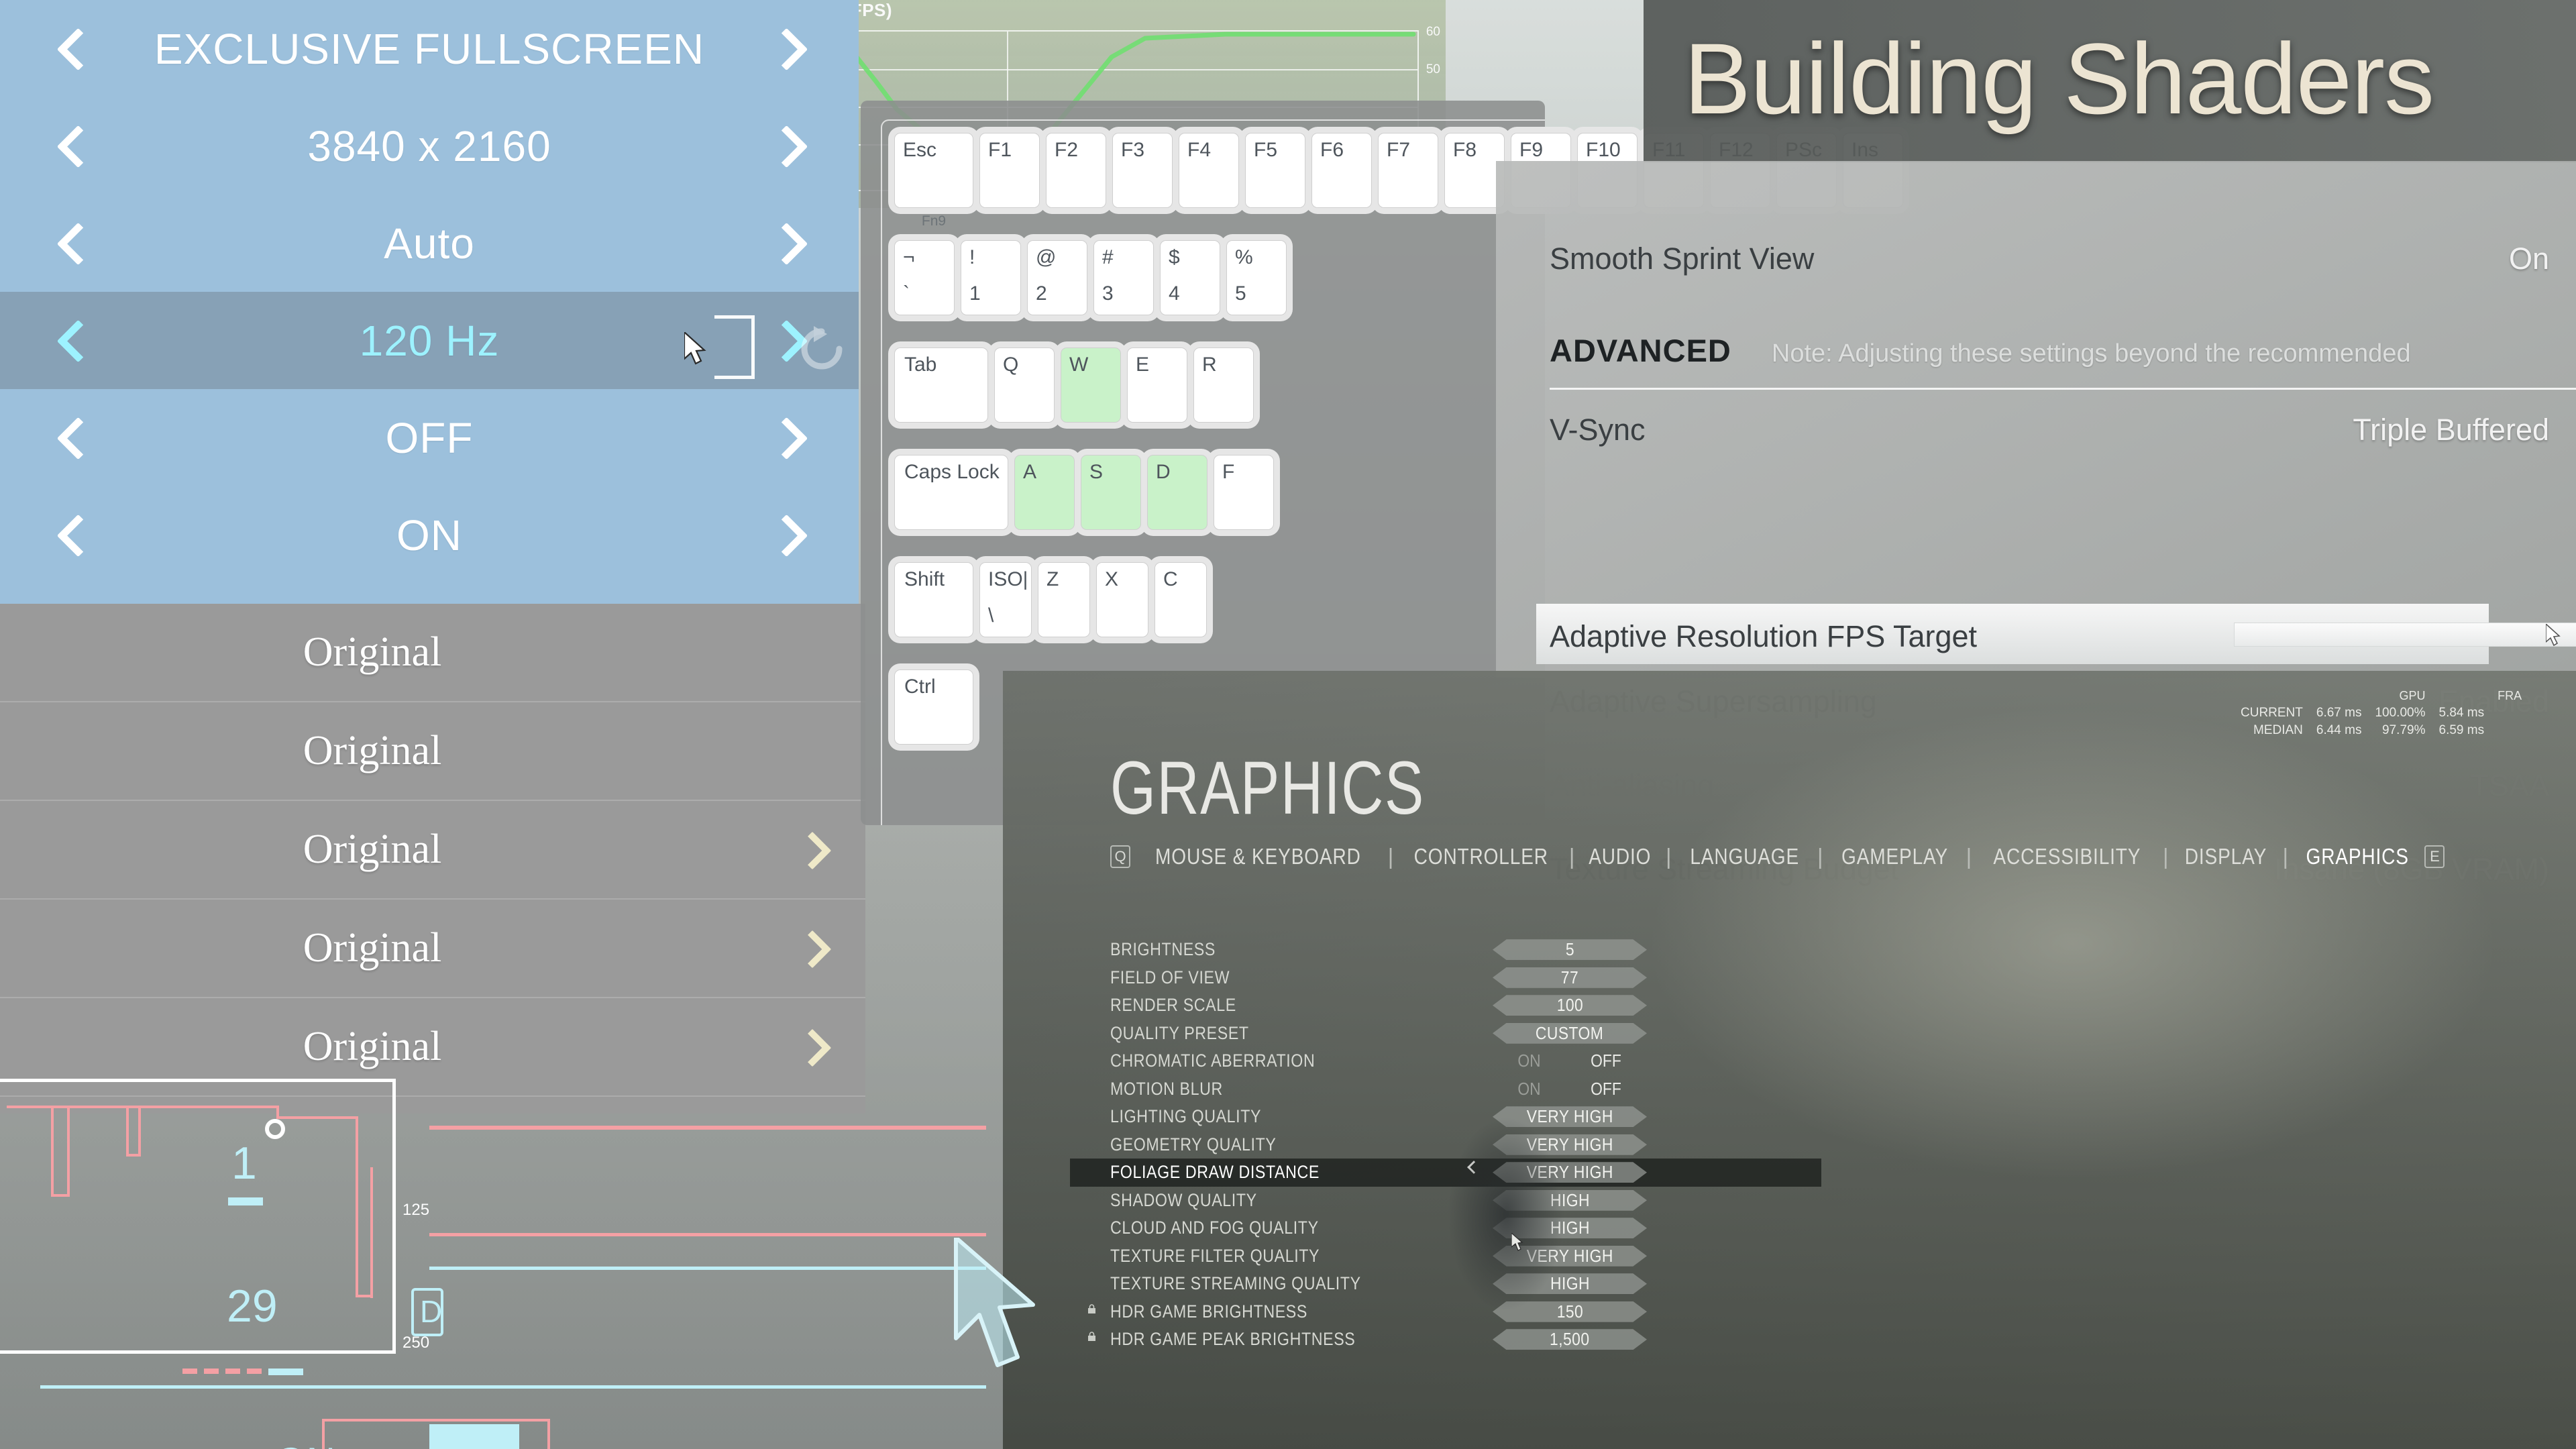  Describe the element at coordinates (2278, 730) in the screenshot. I see `perf-row-label: MEDIAN` at that location.